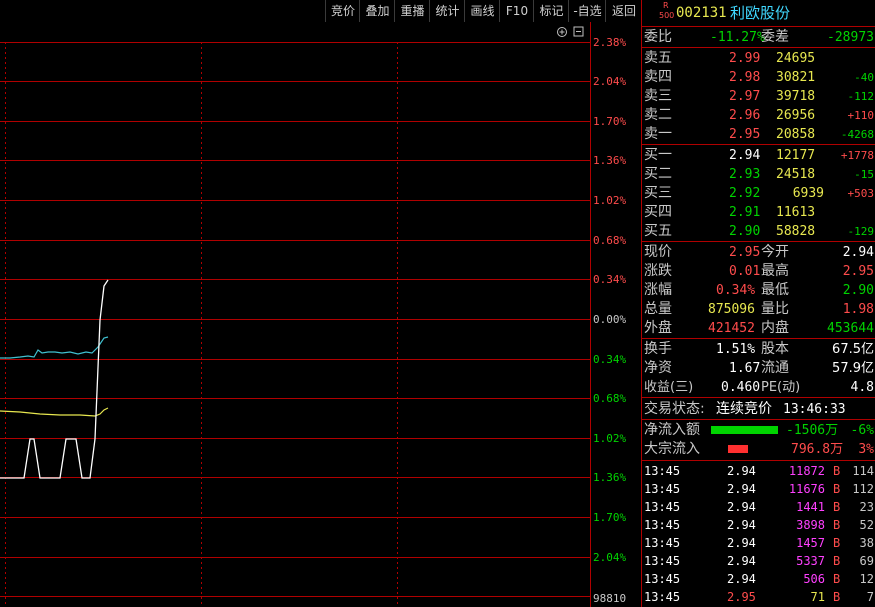  What do you see at coordinates (775, 290) in the screenshot?
I see `low-label: 最低` at bounding box center [775, 290].